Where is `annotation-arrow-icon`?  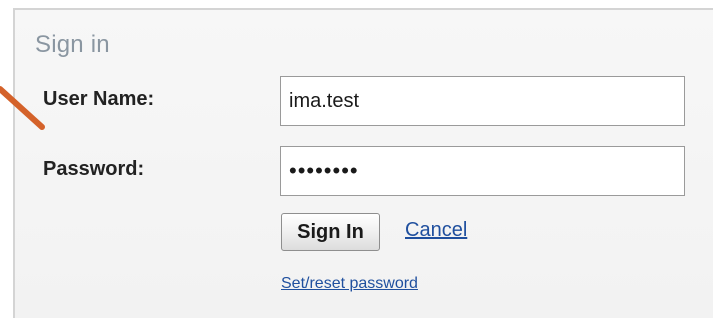 annotation-arrow-icon is located at coordinates (22, 108).